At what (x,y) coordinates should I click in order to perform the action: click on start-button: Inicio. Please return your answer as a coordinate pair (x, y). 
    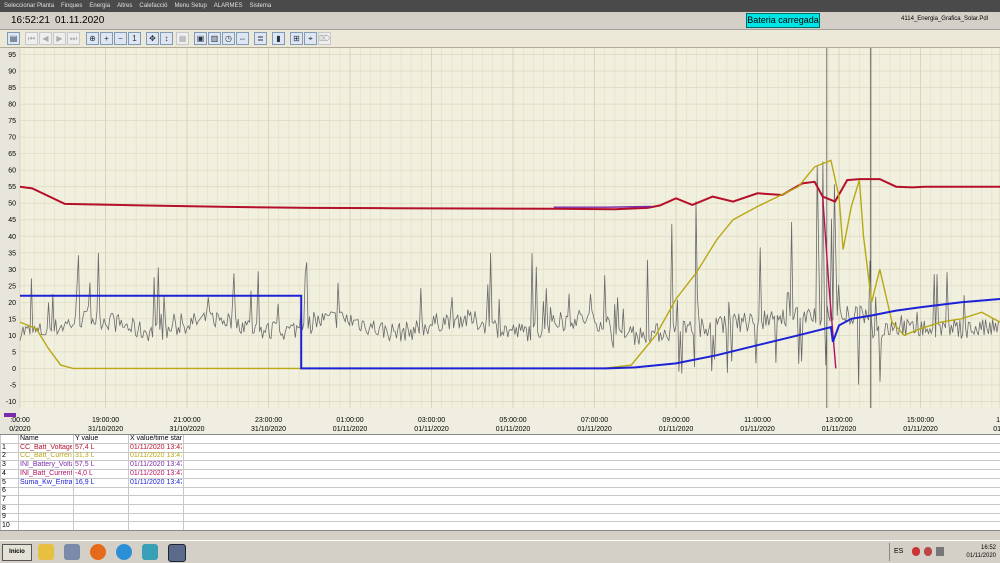
    Looking at the image, I should click on (17, 552).